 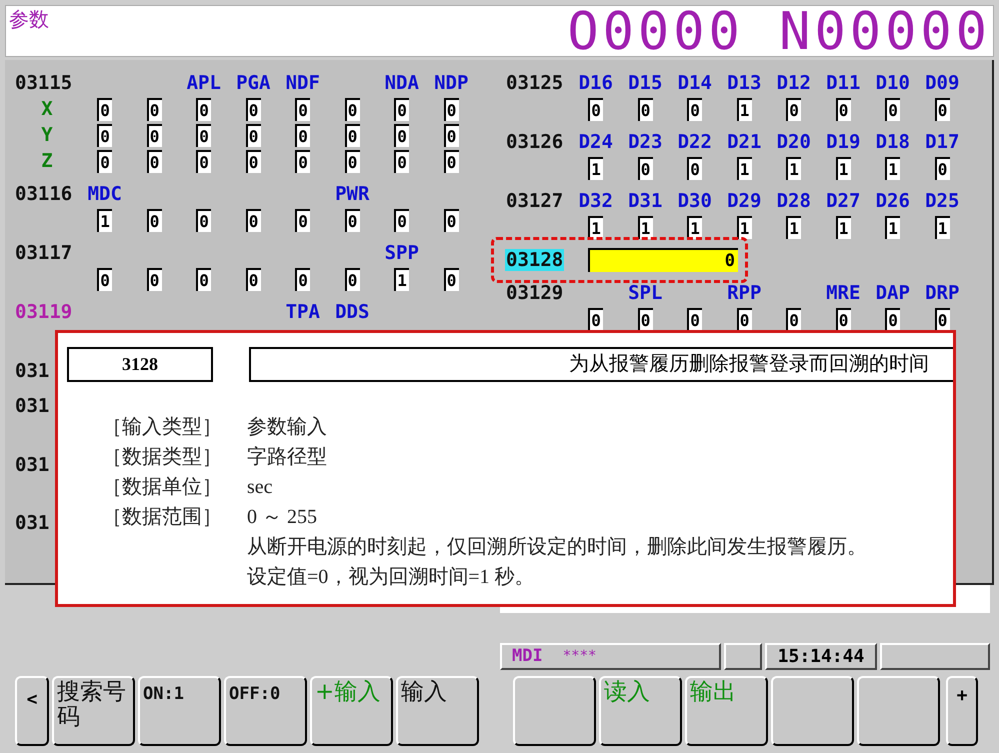 What do you see at coordinates (744, 293) in the screenshot?
I see `bit-name: RPP` at bounding box center [744, 293].